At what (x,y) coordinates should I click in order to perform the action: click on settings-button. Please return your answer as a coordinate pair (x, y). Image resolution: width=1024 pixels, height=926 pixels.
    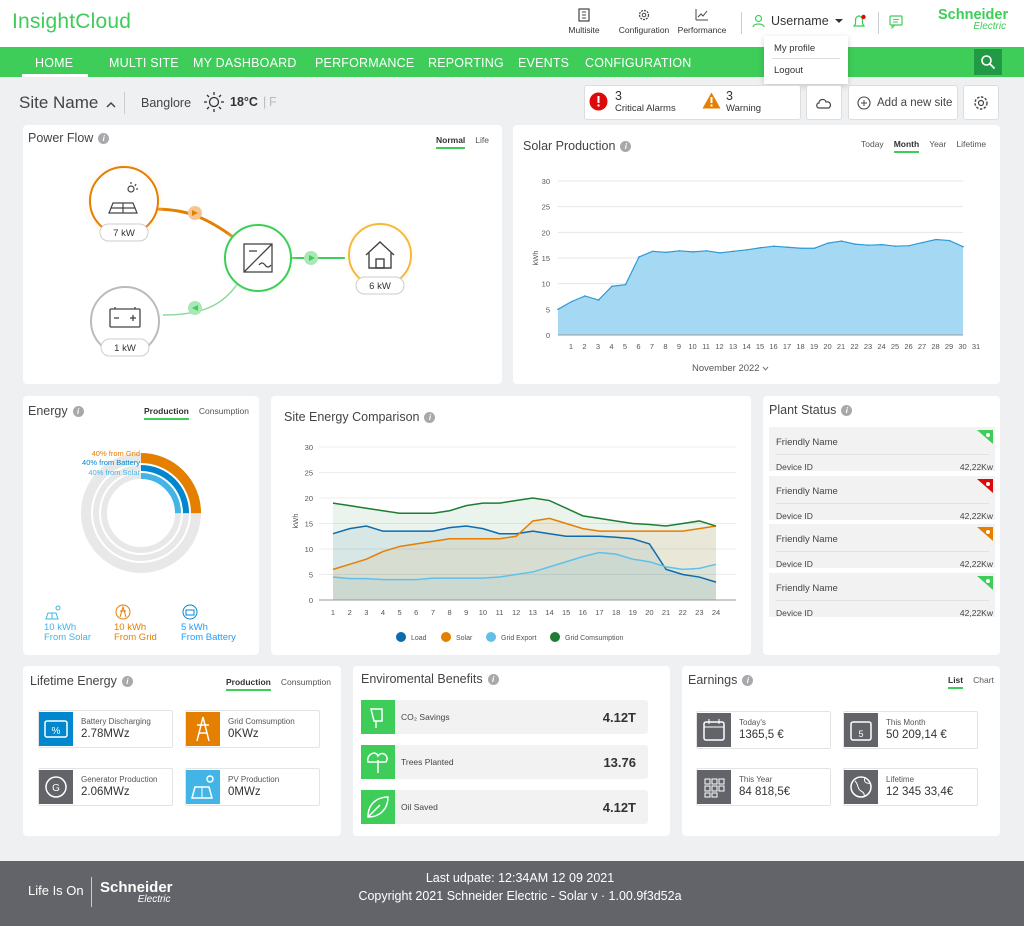
    Looking at the image, I should click on (981, 102).